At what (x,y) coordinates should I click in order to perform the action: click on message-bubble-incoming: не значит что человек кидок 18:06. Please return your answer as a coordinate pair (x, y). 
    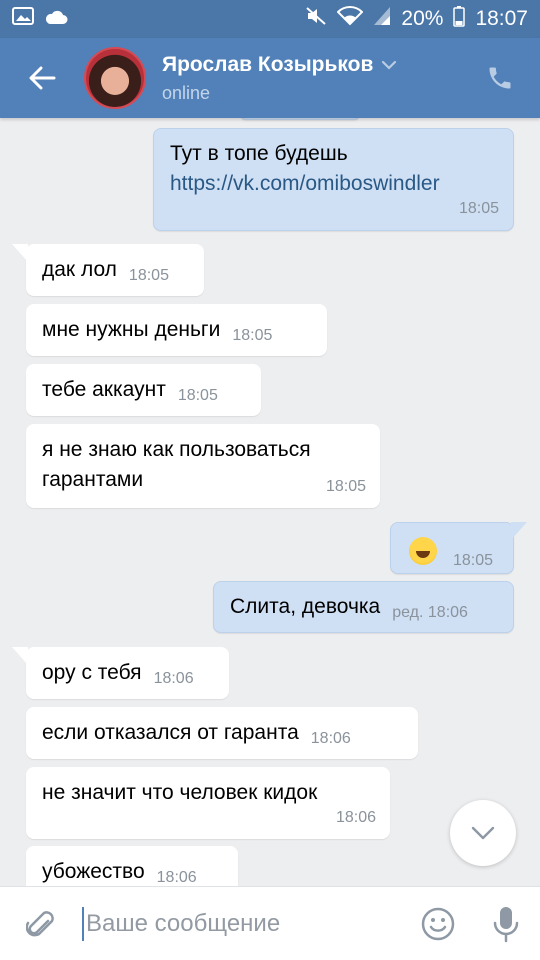
    Looking at the image, I should click on (208, 803).